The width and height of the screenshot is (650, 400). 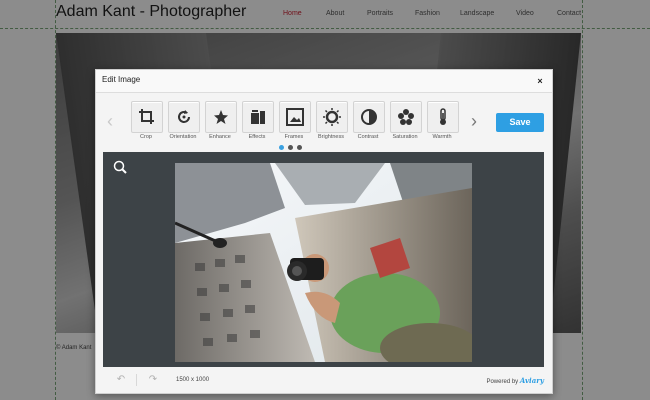 I want to click on chevron-right-icon: ›, so click(x=474, y=121).